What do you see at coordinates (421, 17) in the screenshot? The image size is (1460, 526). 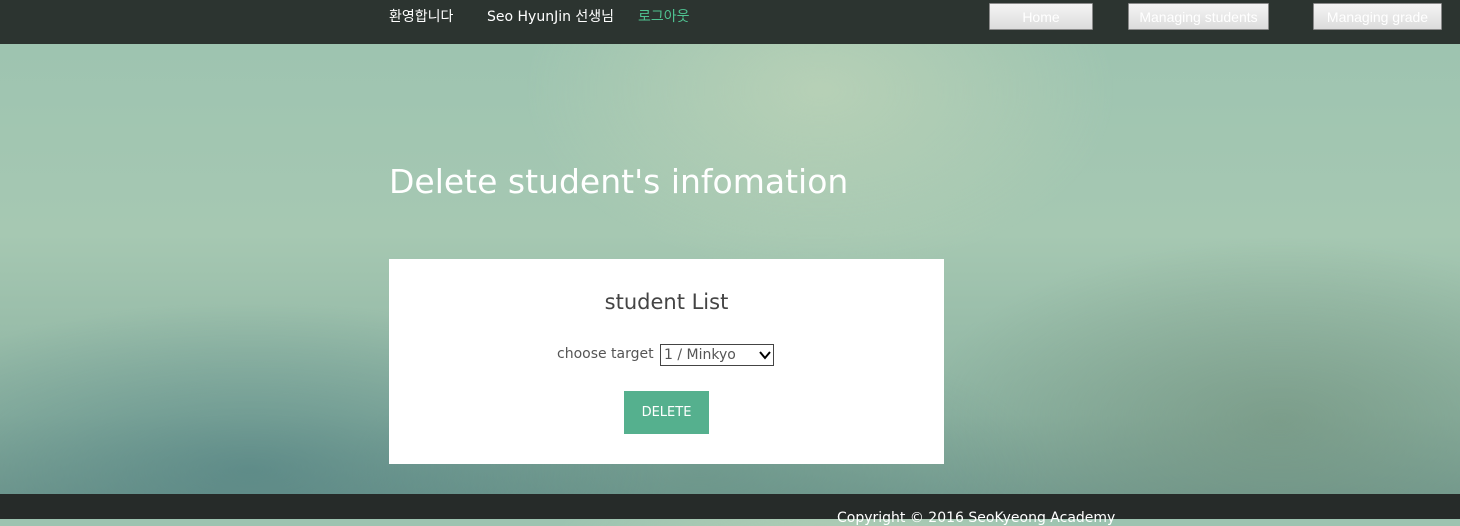 I see `welcome-text: 환영합니다` at bounding box center [421, 17].